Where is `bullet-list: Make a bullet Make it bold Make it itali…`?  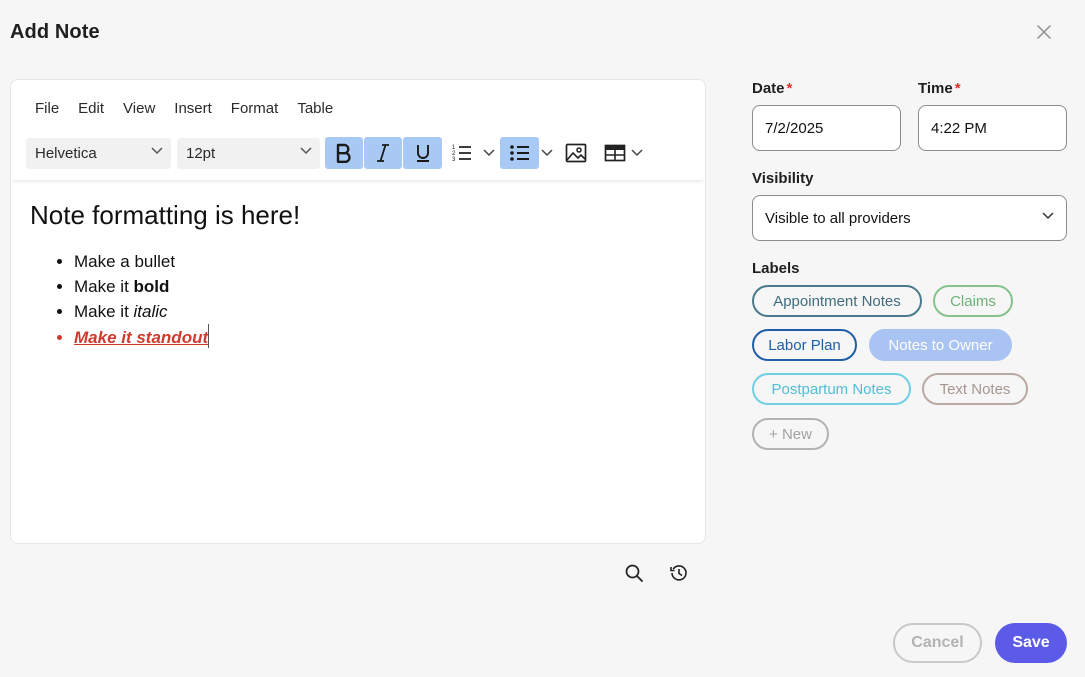 bullet-list: Make a bullet Make it bold Make it itali… is located at coordinates (165, 299).